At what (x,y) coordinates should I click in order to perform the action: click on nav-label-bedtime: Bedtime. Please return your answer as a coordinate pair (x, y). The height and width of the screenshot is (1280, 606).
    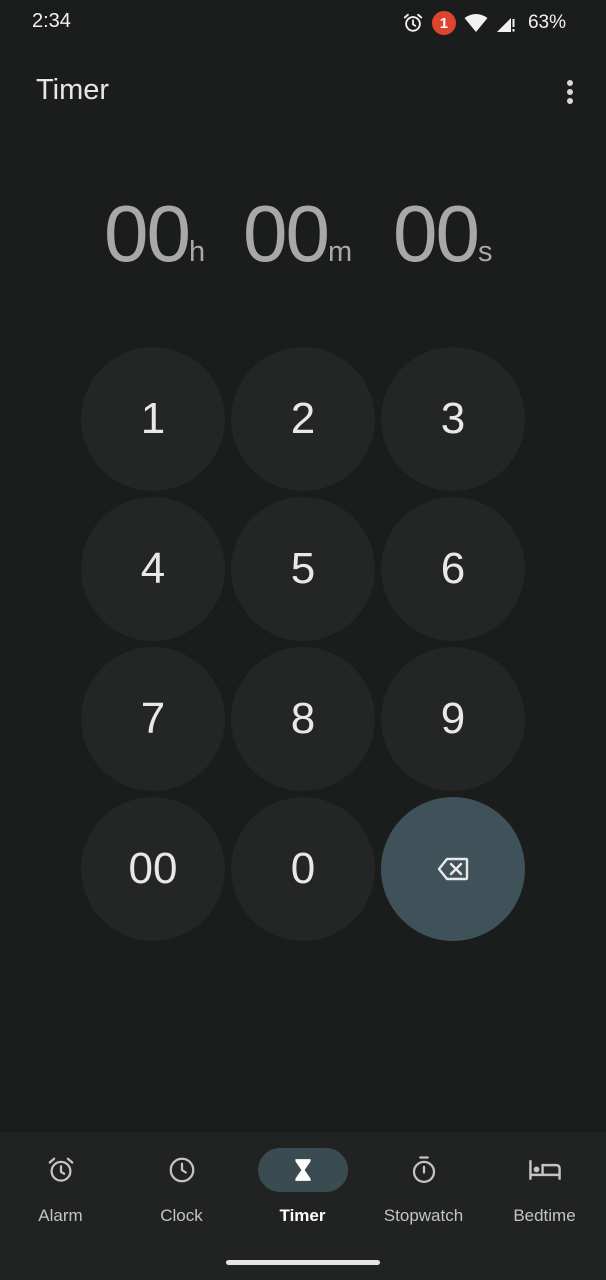
    Looking at the image, I should click on (544, 1215).